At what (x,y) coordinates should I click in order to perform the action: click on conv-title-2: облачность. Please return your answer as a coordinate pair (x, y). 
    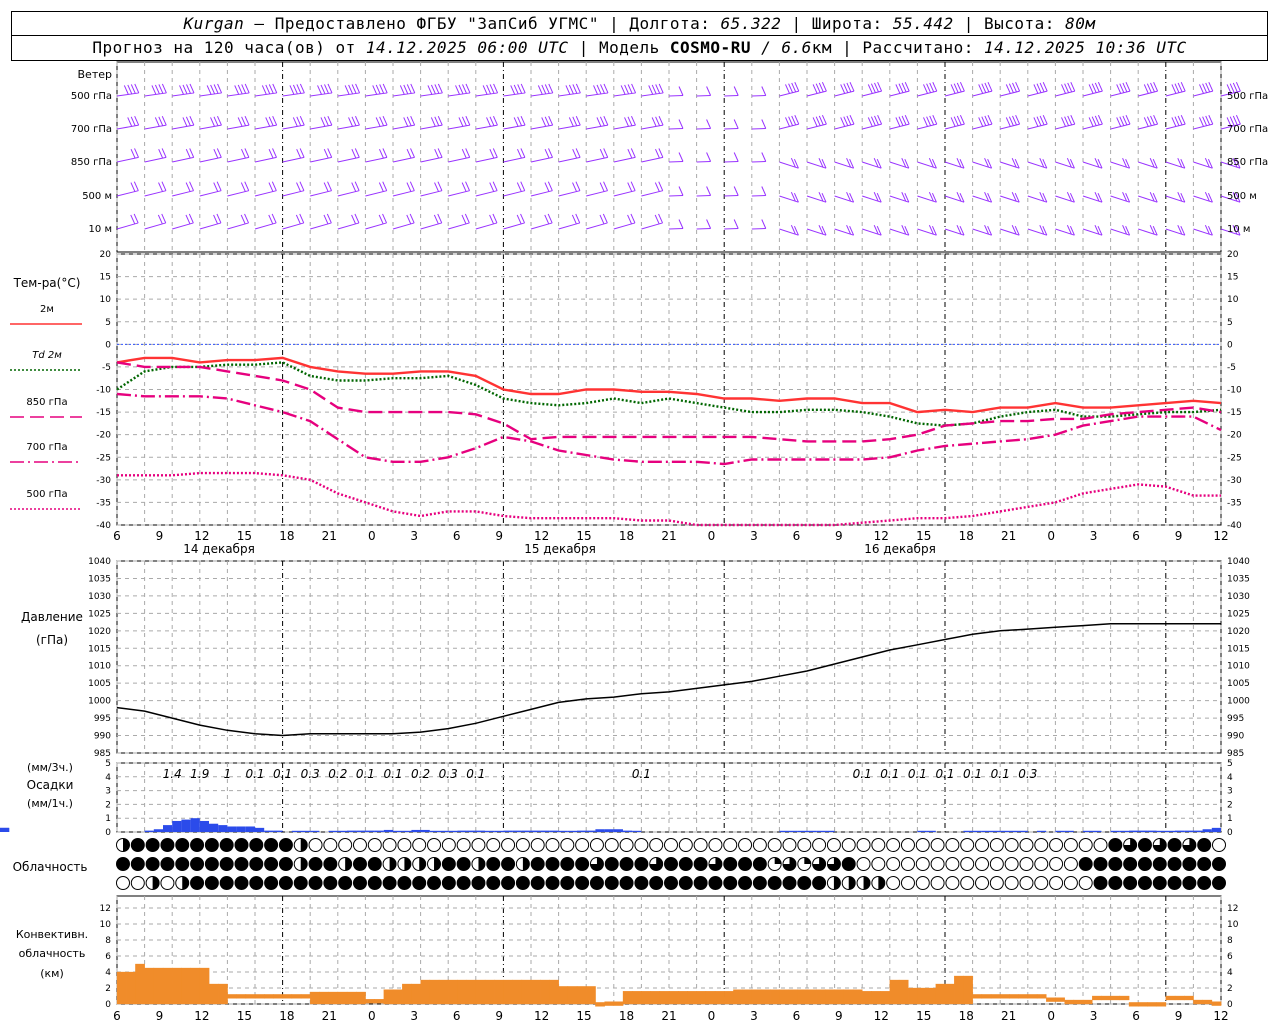
    Looking at the image, I should click on (52, 953).